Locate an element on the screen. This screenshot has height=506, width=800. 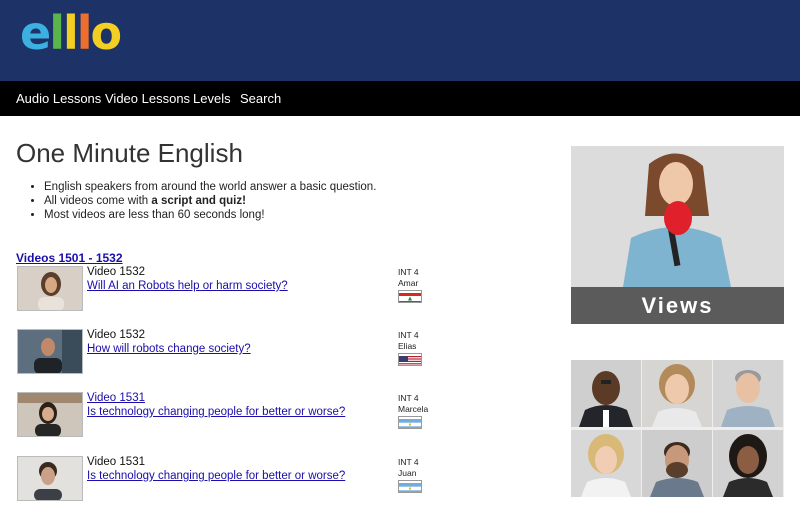
views-promo: Views is located at coordinates (677, 235).